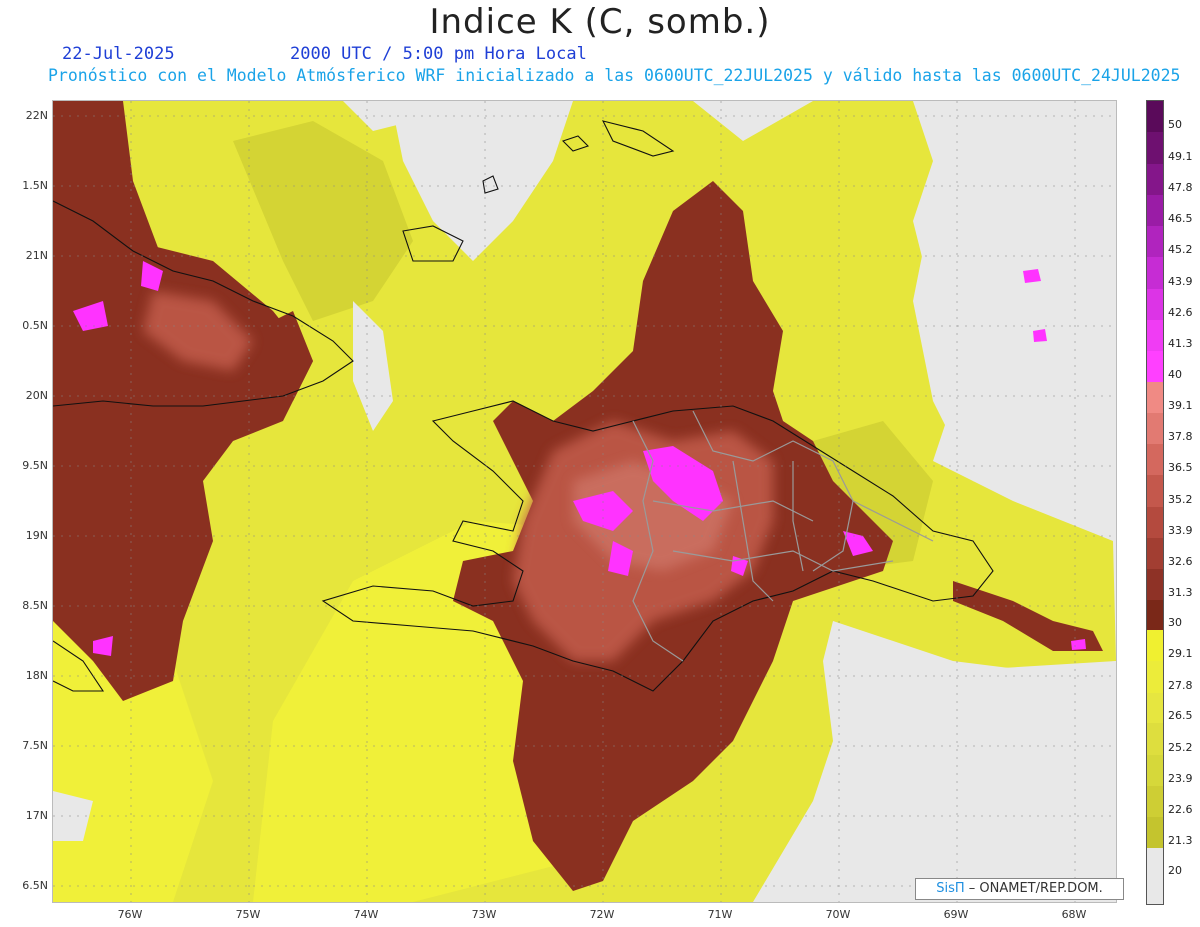  What do you see at coordinates (600, 22) in the screenshot?
I see `map-title: Indice K (C, somb.)` at bounding box center [600, 22].